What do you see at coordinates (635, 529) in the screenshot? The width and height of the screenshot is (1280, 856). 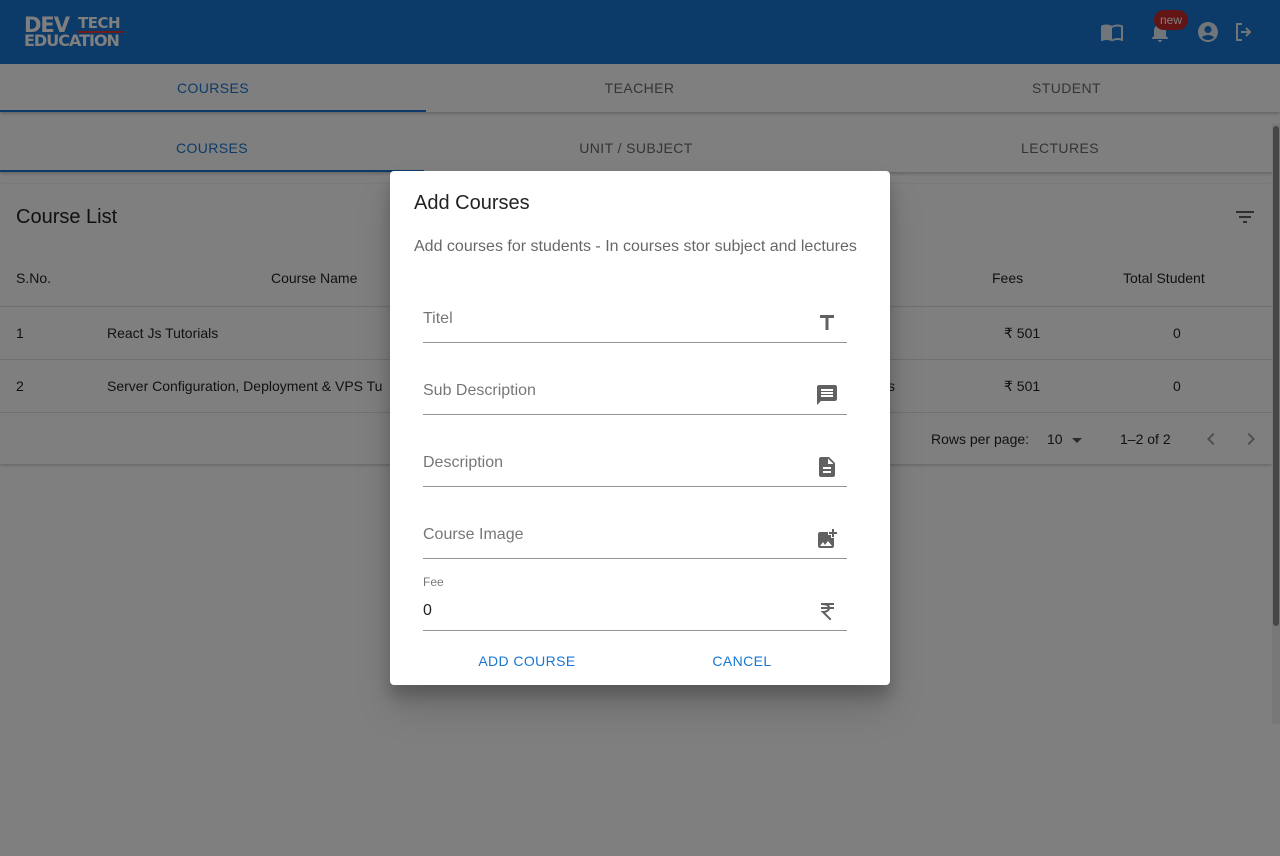 I see `course-image-field: Course Image` at bounding box center [635, 529].